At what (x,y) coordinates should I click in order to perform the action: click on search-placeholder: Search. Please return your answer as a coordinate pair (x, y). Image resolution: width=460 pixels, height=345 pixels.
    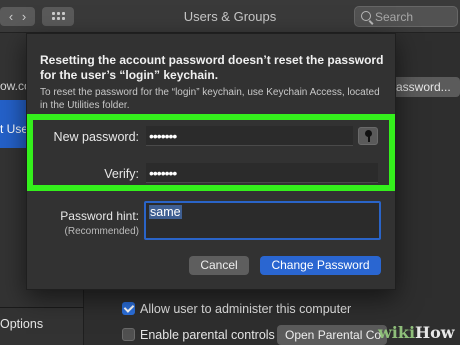
    Looking at the image, I should click on (394, 17).